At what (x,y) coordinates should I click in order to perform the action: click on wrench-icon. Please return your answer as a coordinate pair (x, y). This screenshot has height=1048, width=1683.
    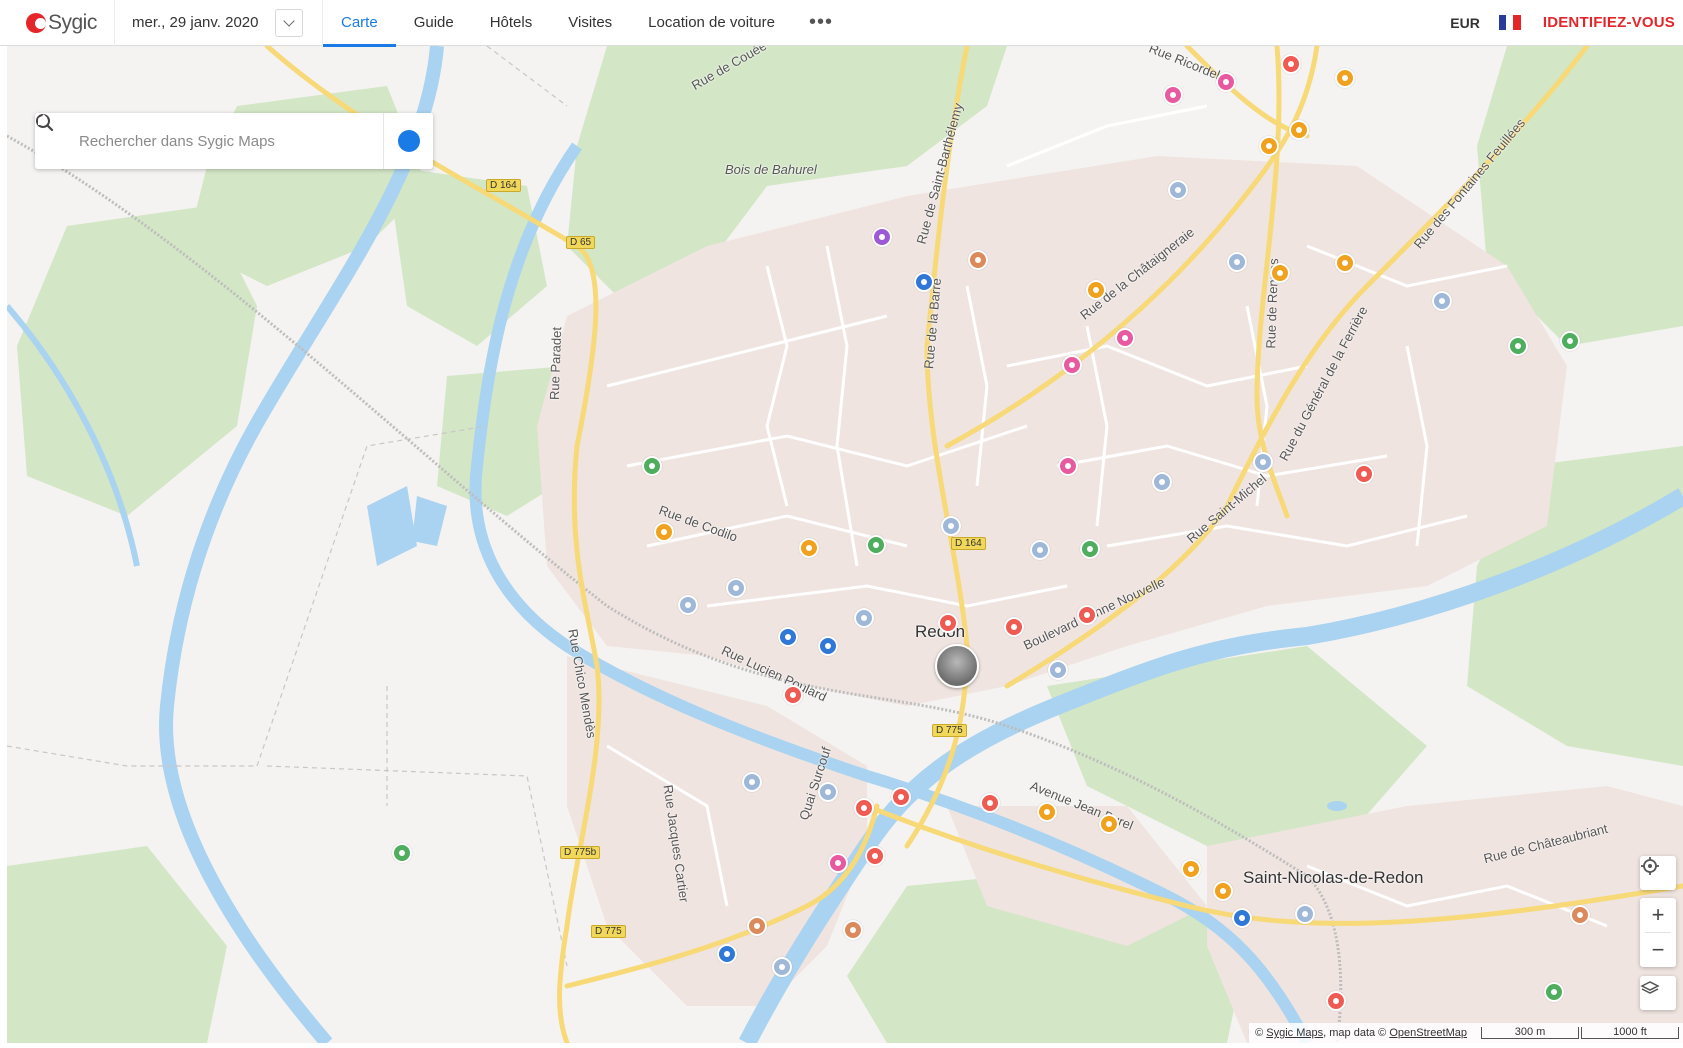
    Looking at the image, I should click on (1242, 918).